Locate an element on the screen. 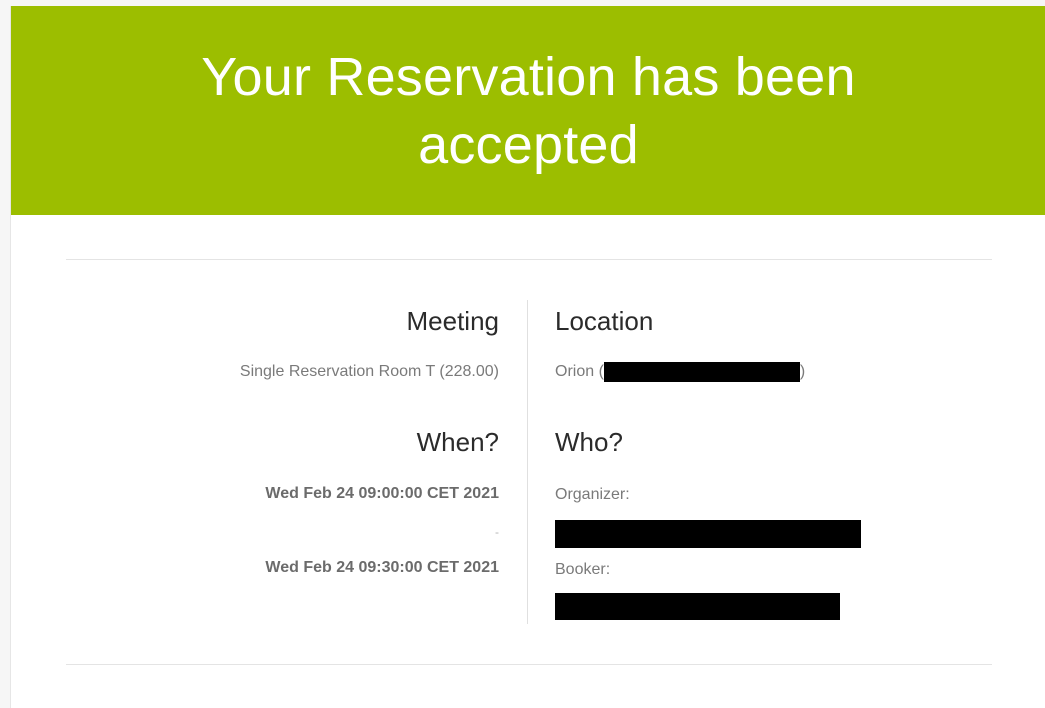  location-value: Orion () is located at coordinates (775, 372).